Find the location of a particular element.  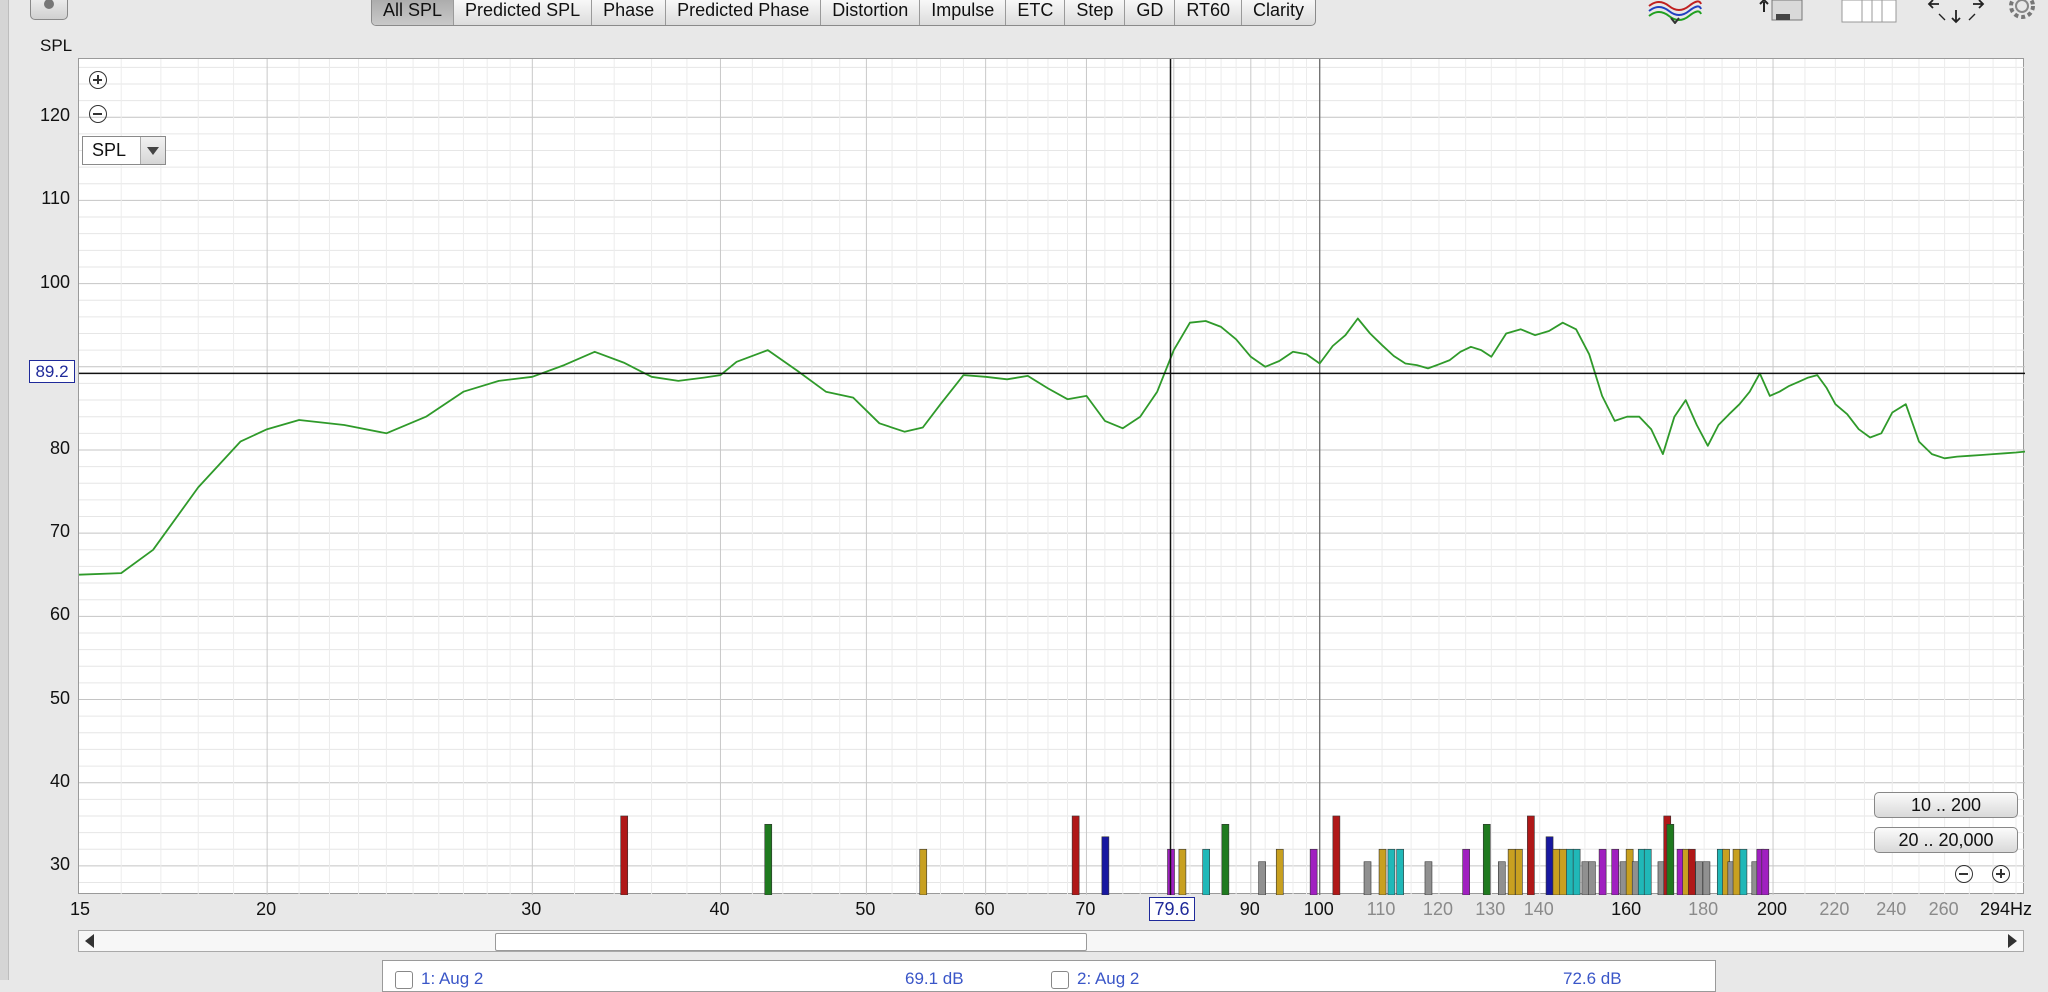

scroll-right-icon is located at coordinates (2012, 941).